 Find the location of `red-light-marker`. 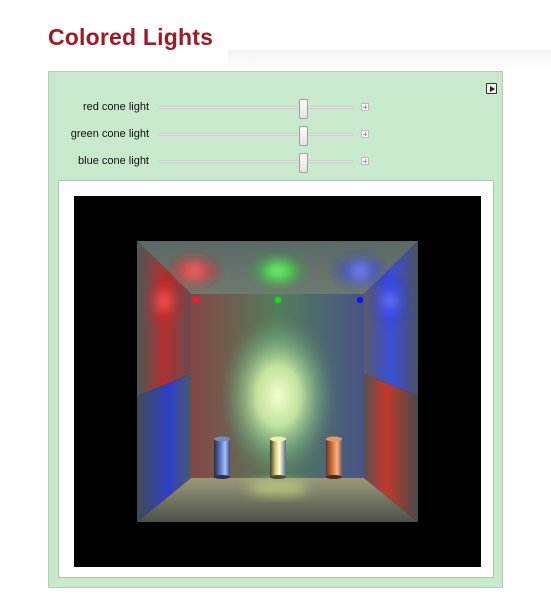

red-light-marker is located at coordinates (196, 300).